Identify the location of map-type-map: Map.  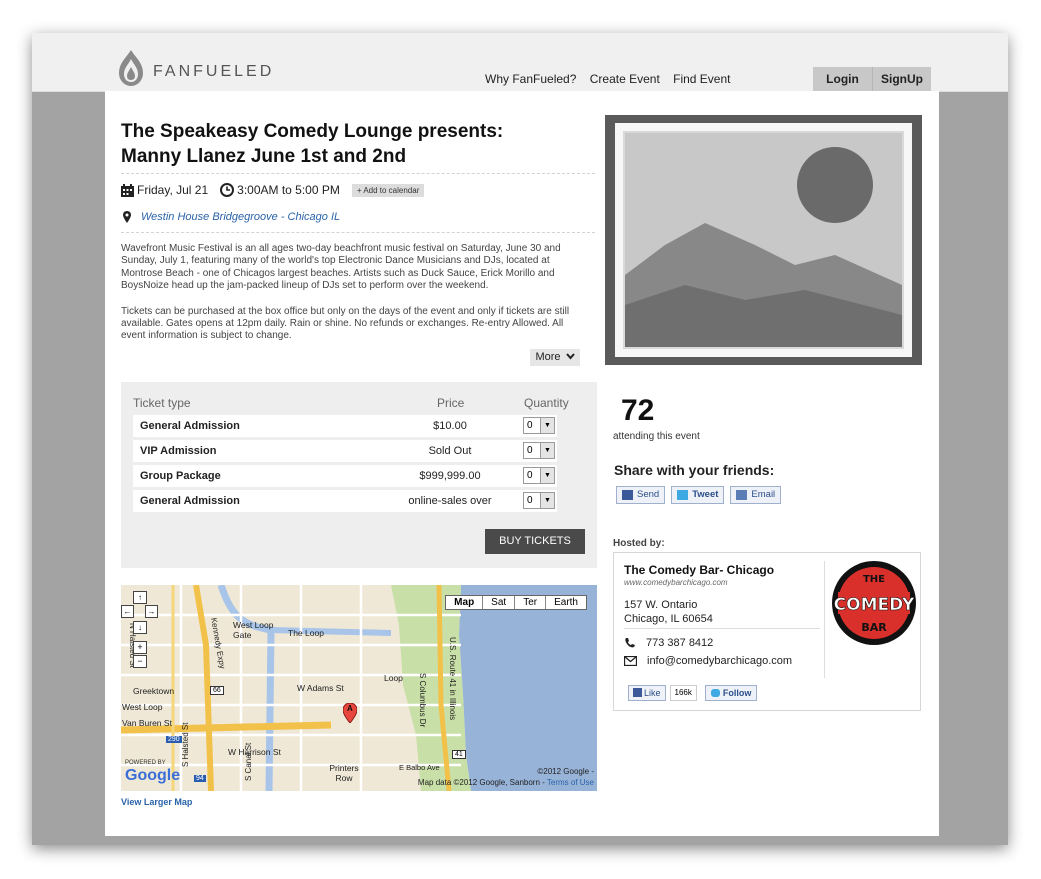
(464, 602).